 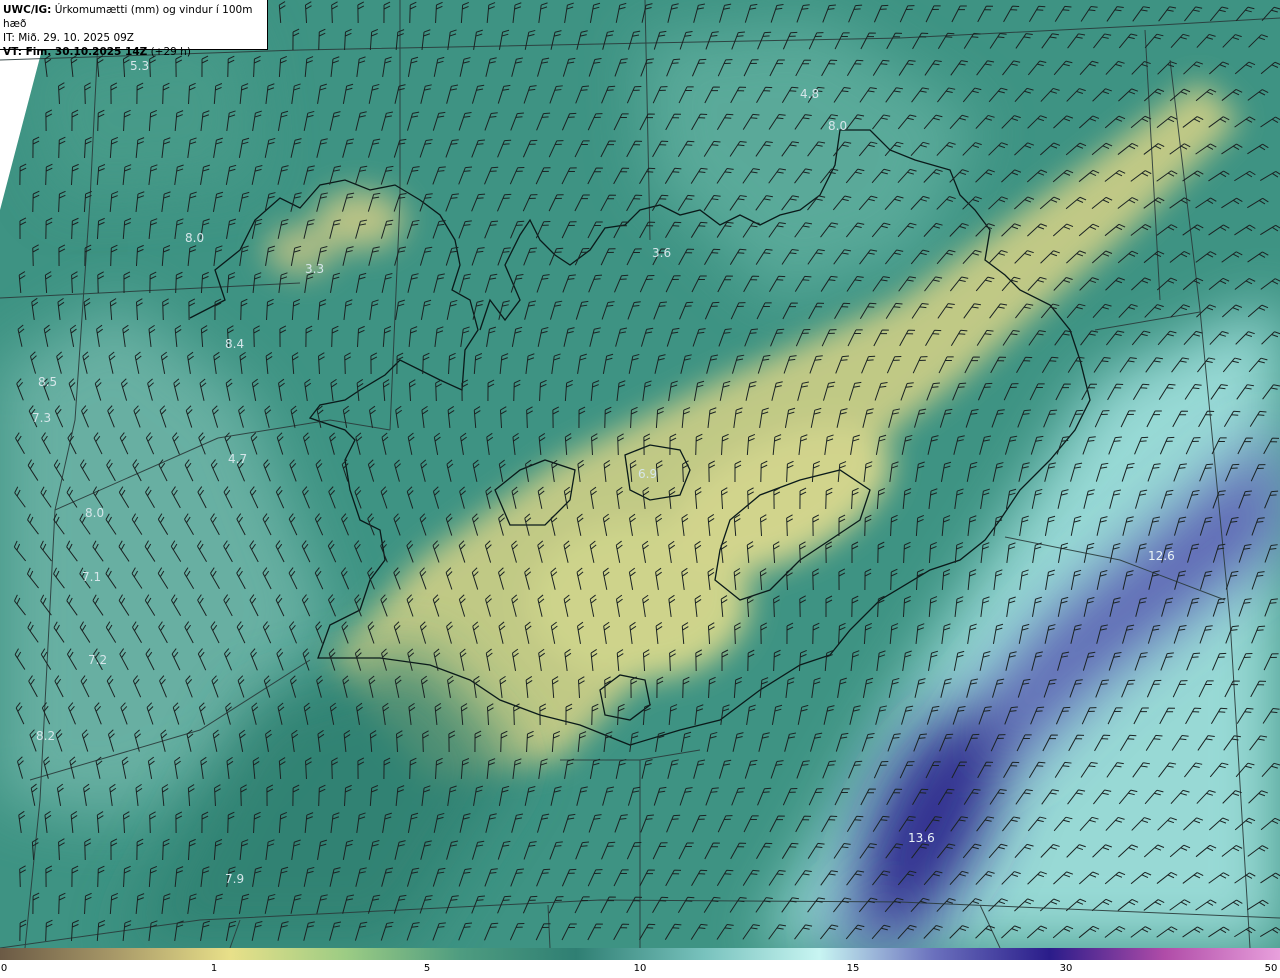 What do you see at coordinates (809, 94) in the screenshot?
I see `map-value: 4.8` at bounding box center [809, 94].